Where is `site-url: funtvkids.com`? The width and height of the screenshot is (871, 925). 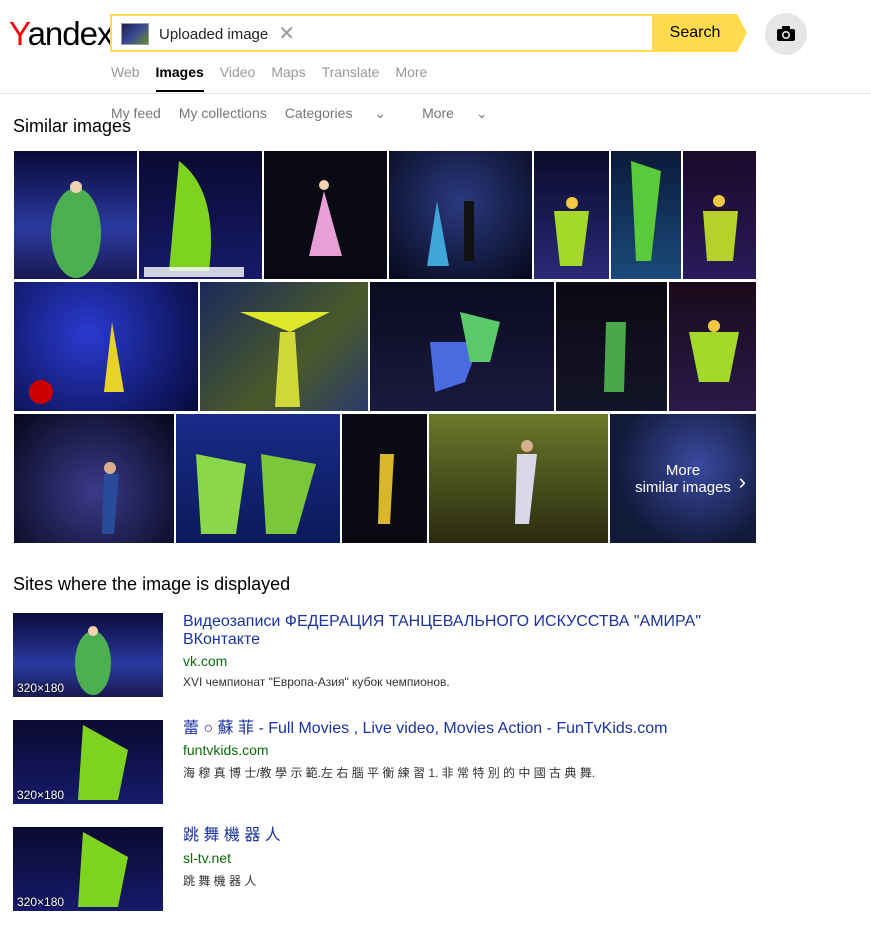 site-url: funtvkids.com is located at coordinates (226, 750).